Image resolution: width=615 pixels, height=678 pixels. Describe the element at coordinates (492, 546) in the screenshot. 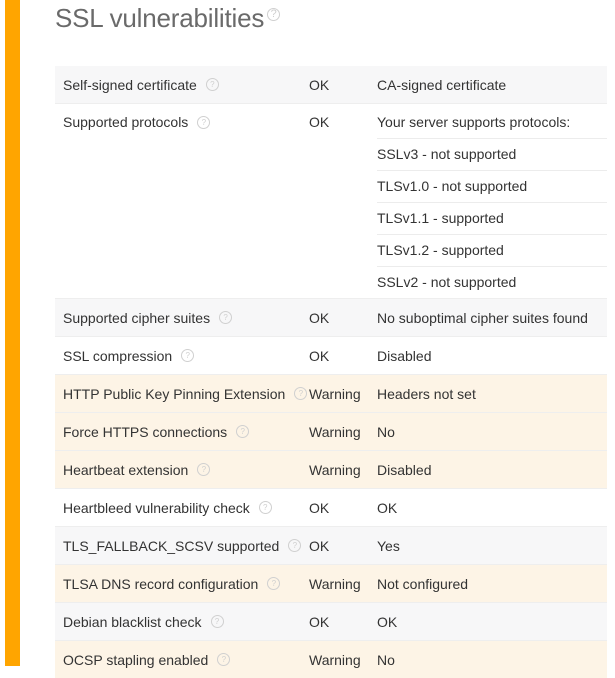

I see `check-value: Yes` at that location.